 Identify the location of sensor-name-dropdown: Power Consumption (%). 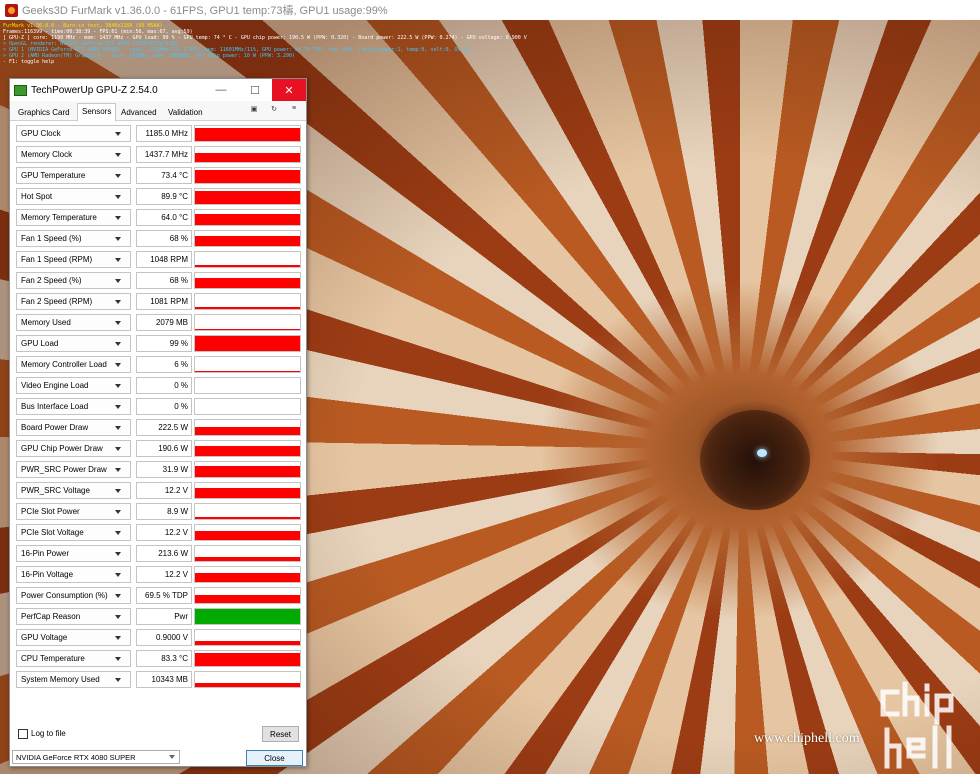
(73, 595).